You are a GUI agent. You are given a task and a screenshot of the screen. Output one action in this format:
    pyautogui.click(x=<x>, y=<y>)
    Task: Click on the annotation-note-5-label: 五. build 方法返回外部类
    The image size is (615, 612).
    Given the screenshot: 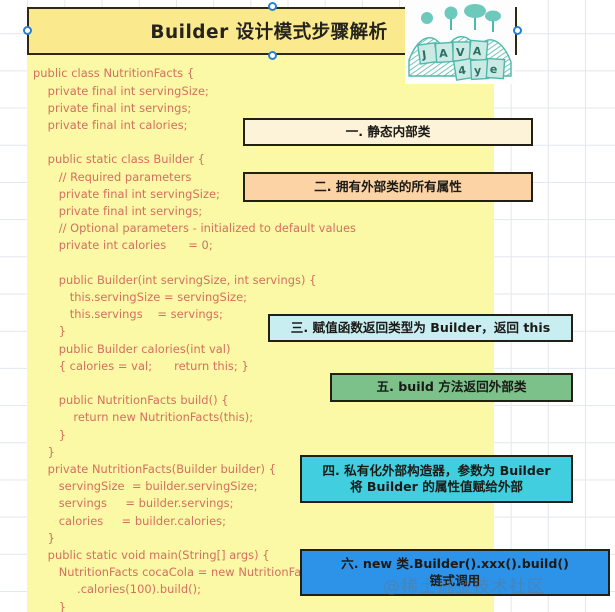 What is the action you would take?
    pyautogui.click(x=451, y=387)
    